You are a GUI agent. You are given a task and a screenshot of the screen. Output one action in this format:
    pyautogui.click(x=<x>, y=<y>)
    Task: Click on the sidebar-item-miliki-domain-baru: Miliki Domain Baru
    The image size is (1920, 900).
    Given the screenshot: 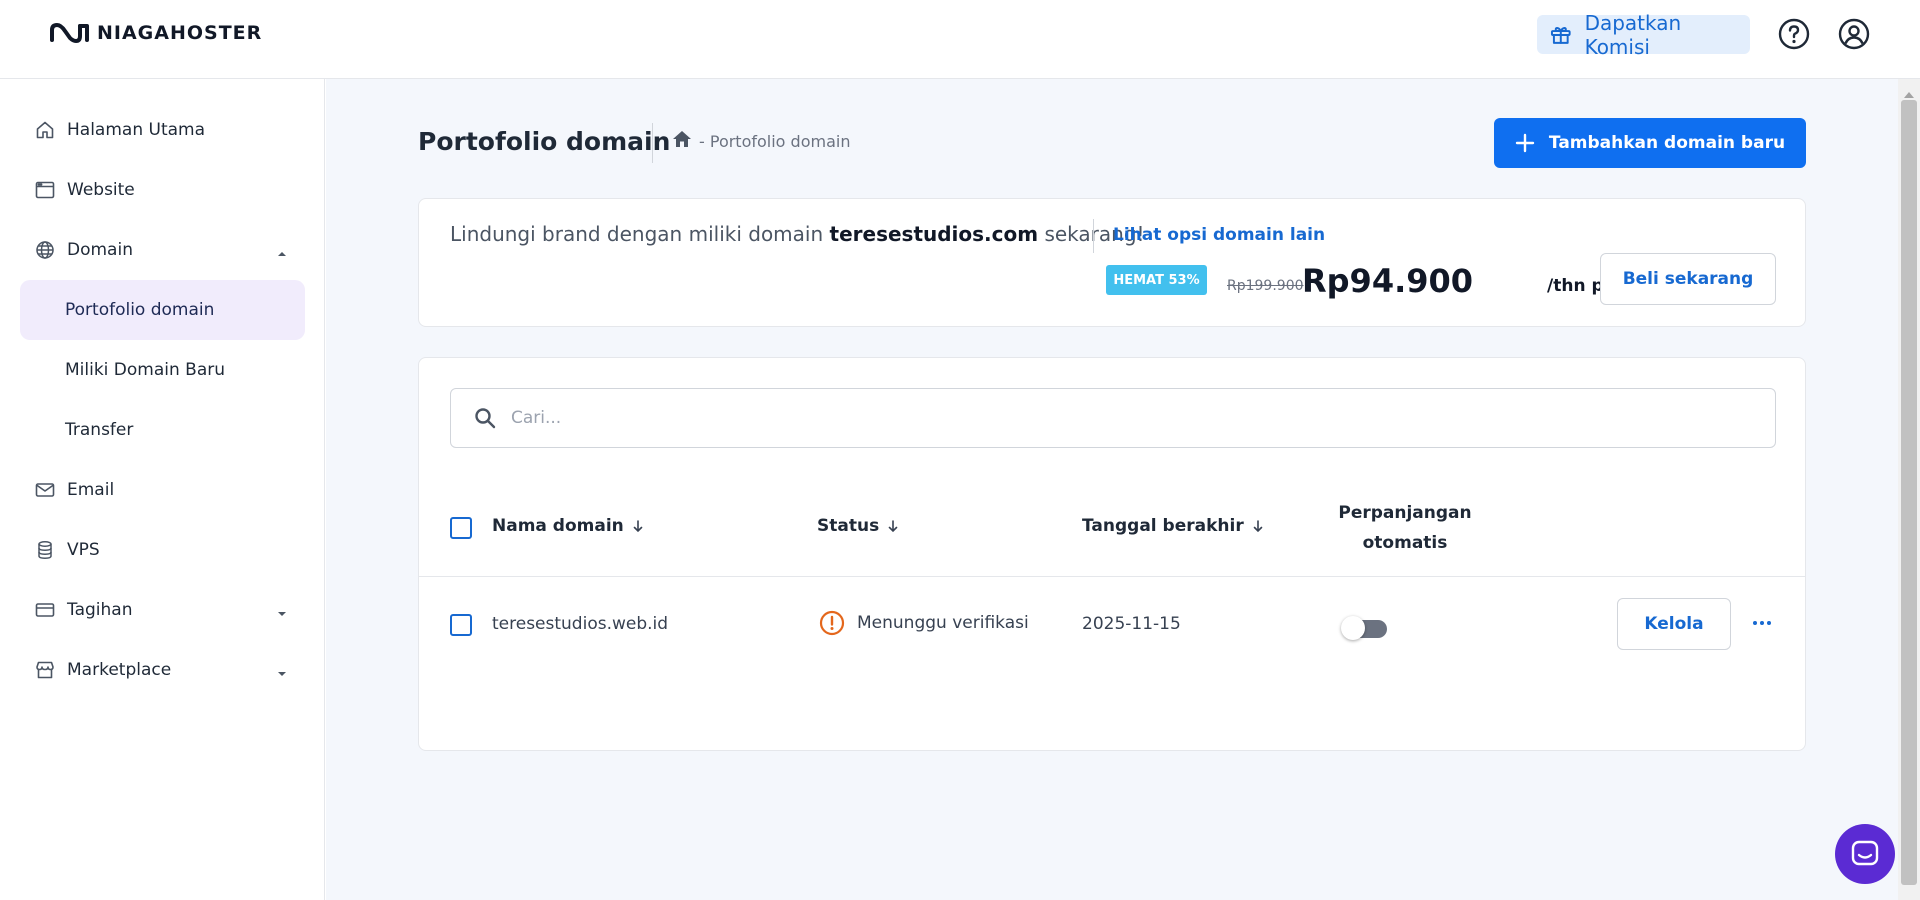 What is the action you would take?
    pyautogui.click(x=162, y=370)
    